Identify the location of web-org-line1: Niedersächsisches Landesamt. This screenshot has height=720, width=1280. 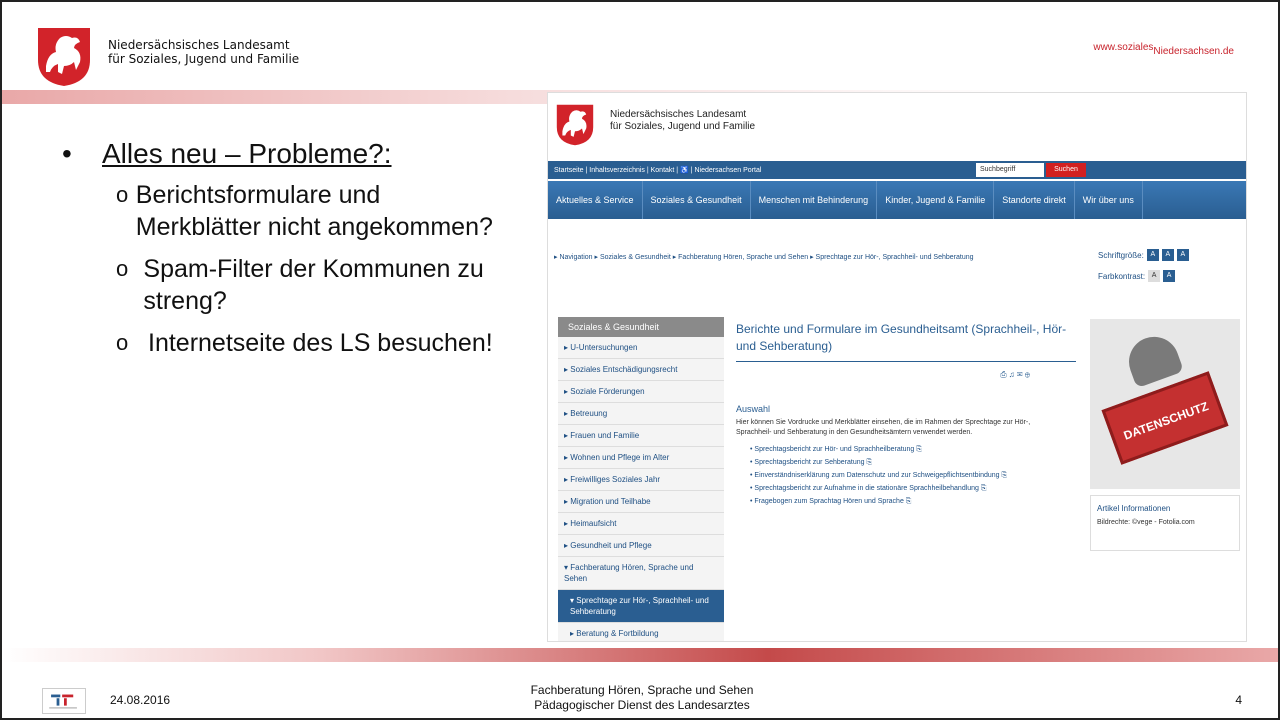
(678, 114).